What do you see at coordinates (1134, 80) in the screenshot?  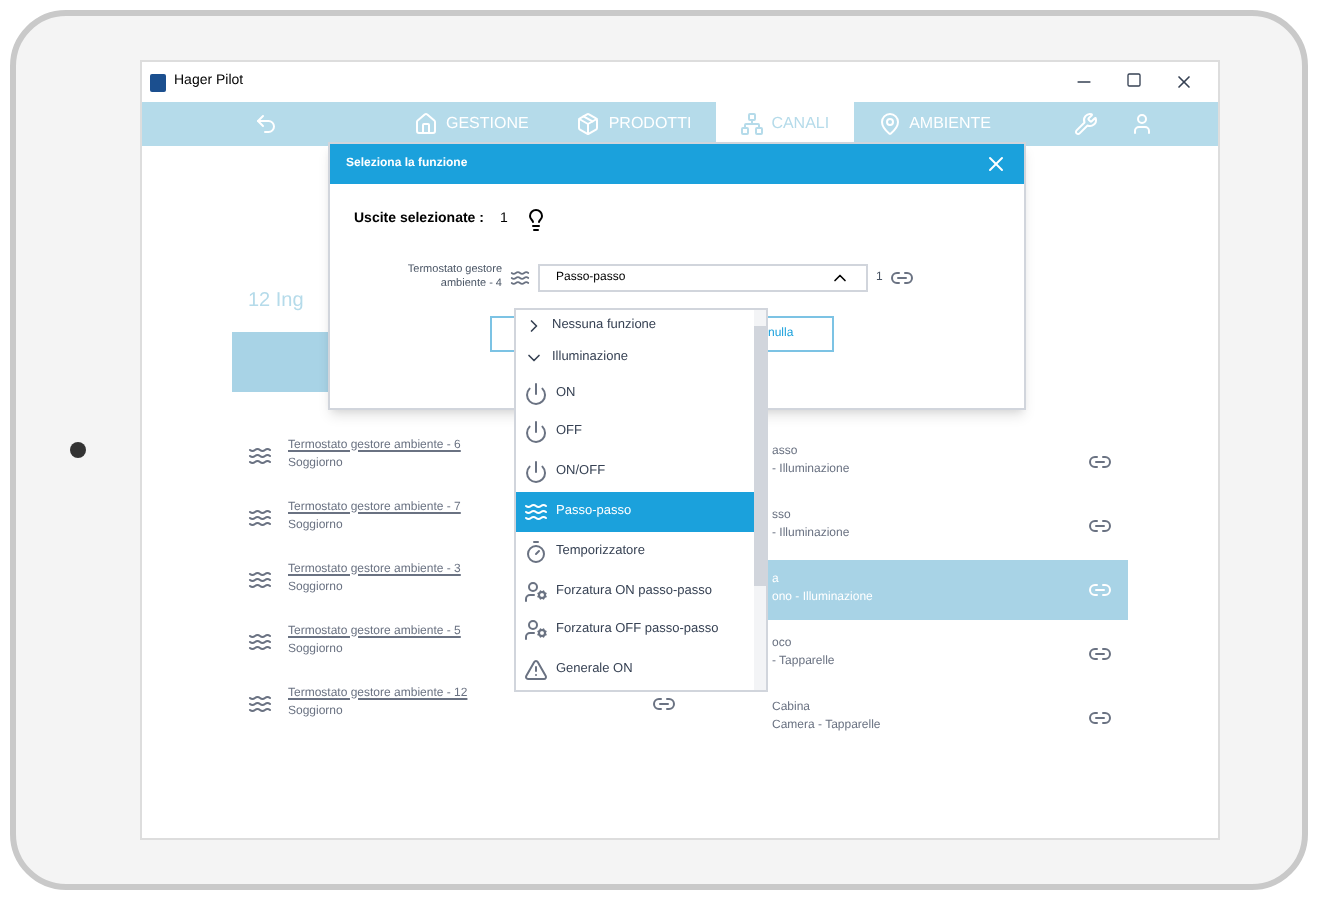 I see `maximize-icon` at bounding box center [1134, 80].